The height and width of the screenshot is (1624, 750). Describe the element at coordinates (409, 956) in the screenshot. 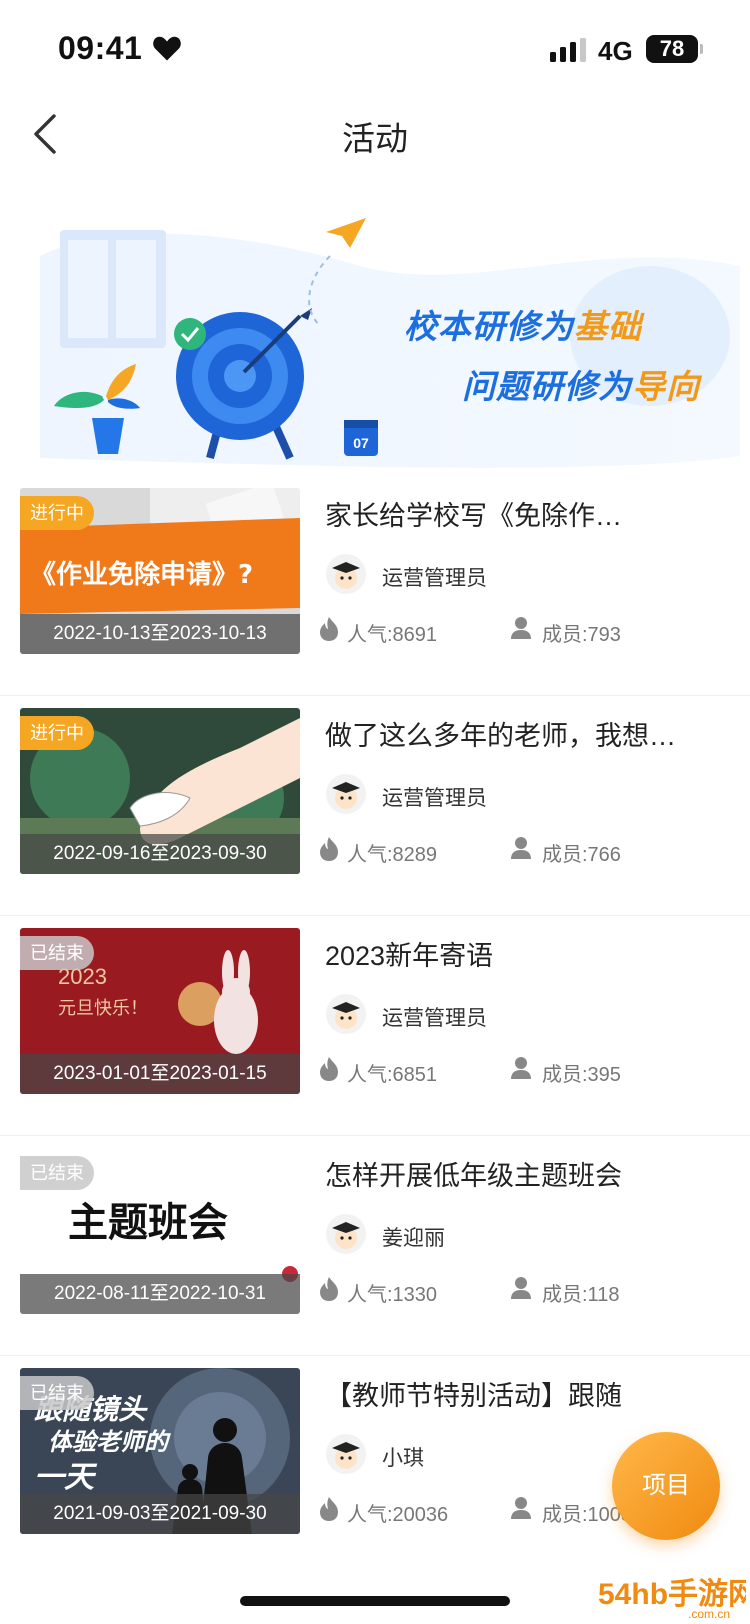

I see `activity-title: 2023新年寄语` at that location.